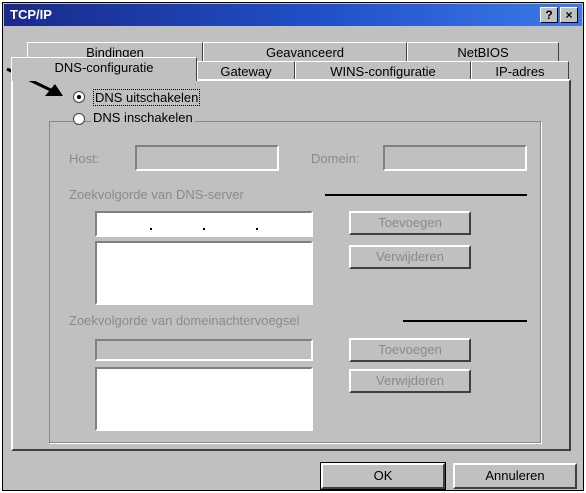 The height and width of the screenshot is (493, 586). What do you see at coordinates (204, 224) in the screenshot?
I see `dns-server-ip-input` at bounding box center [204, 224].